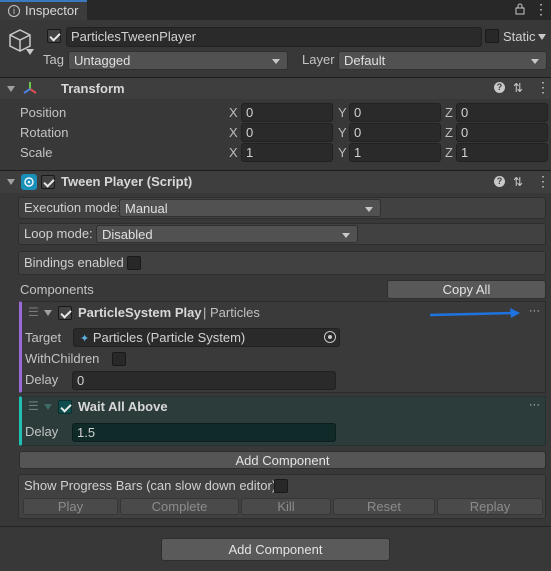 The image size is (551, 571). Describe the element at coordinates (178, 60) in the screenshot. I see `tag-dropdown: Untagged` at that location.